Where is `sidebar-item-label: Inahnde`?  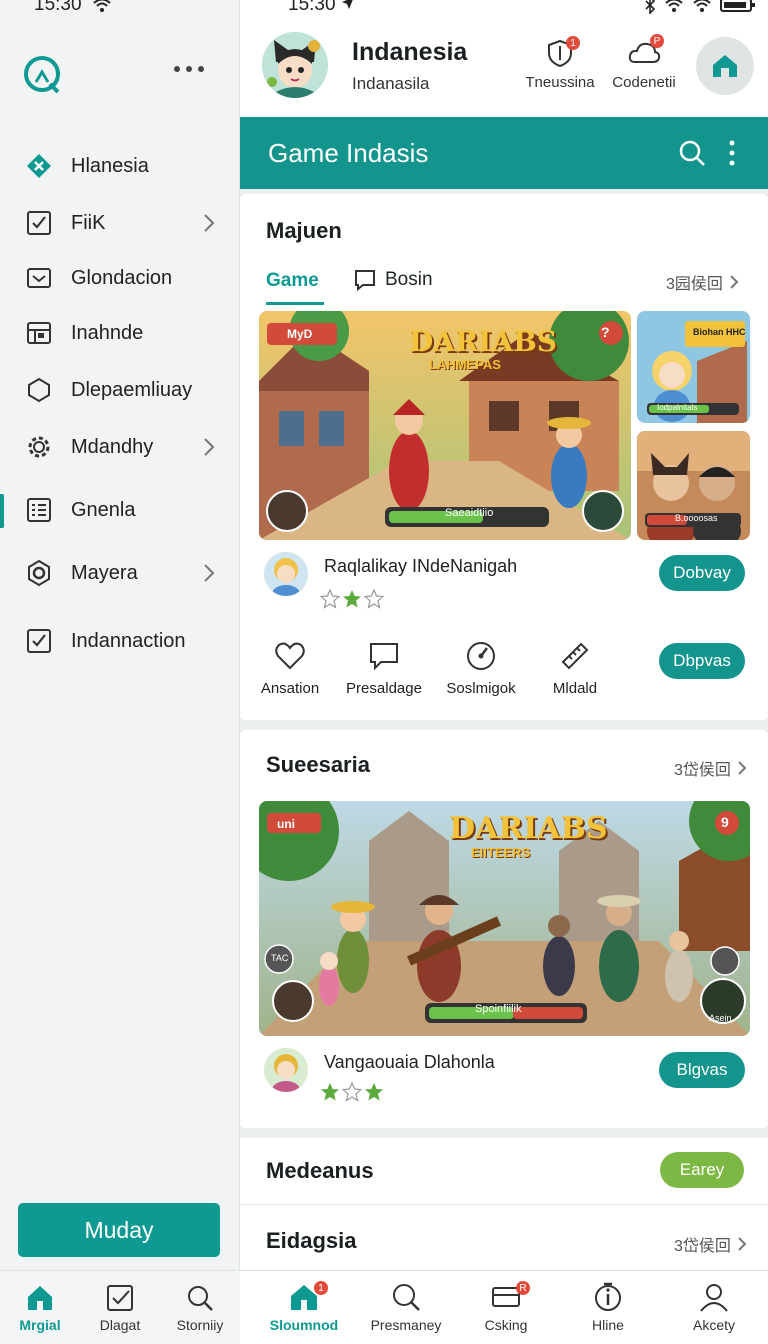
sidebar-item-label: Inahnde is located at coordinates (107, 332).